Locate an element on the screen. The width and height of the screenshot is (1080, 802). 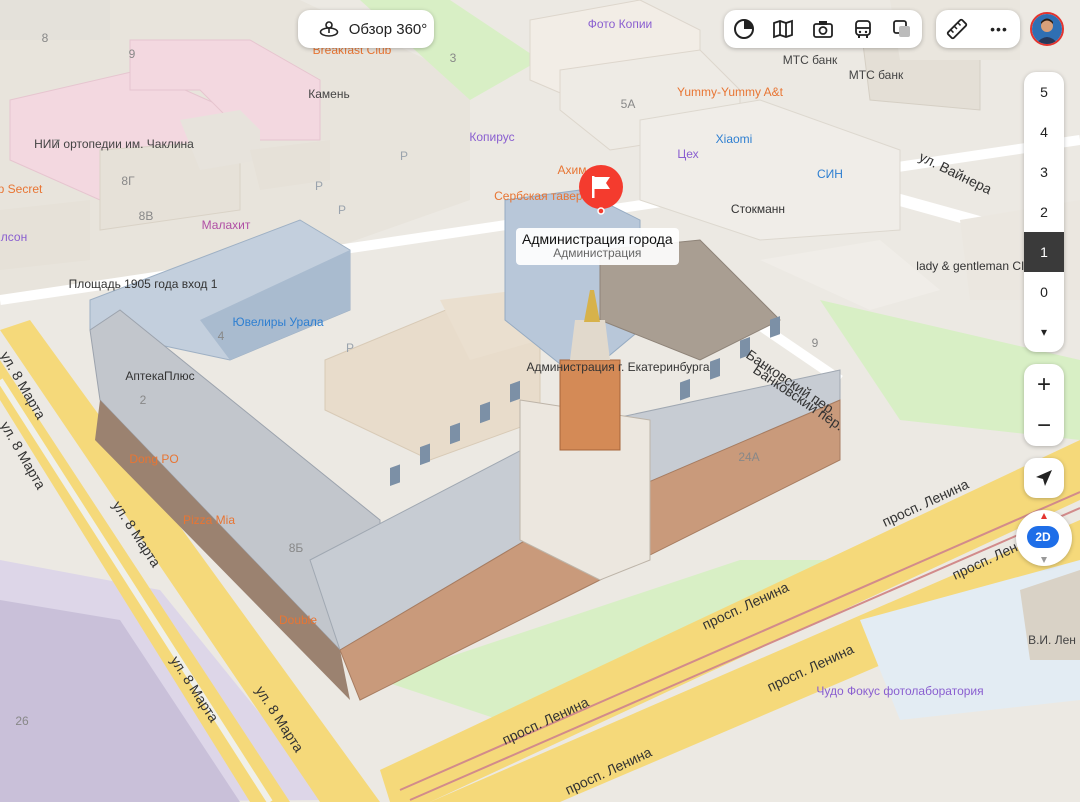
avatar is located at coordinates (1047, 29).